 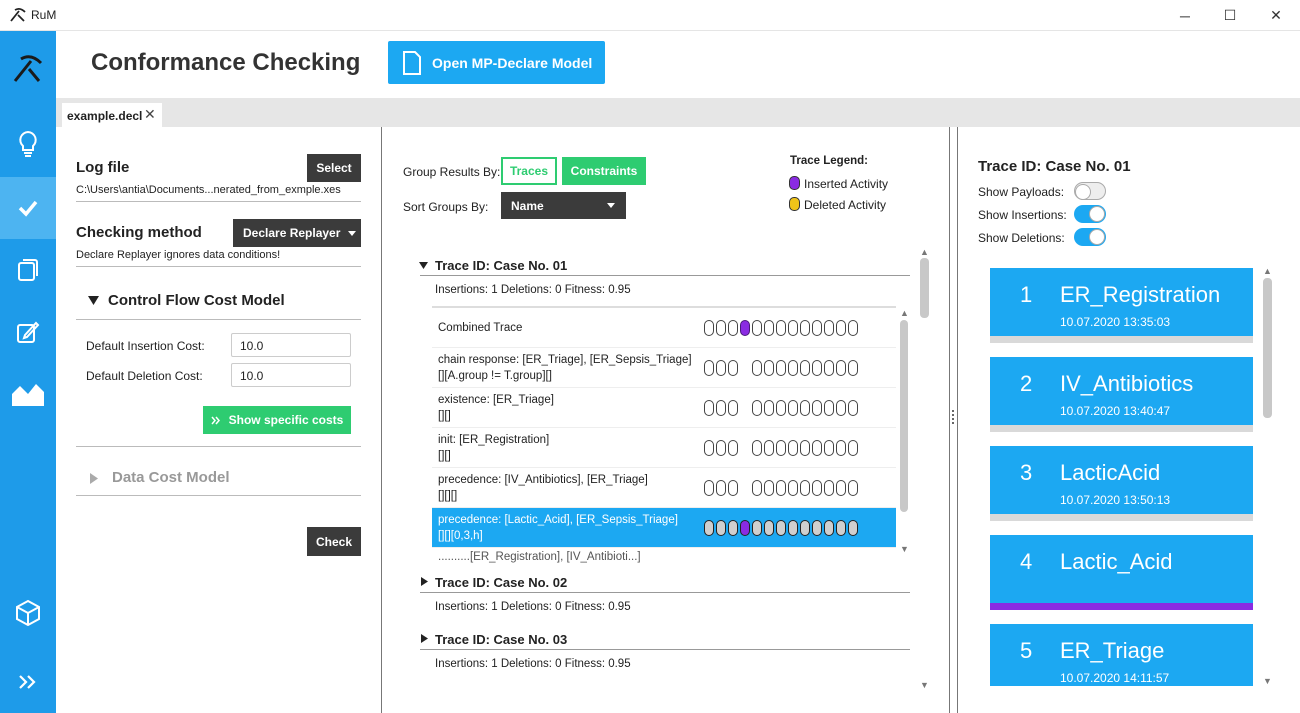 What do you see at coordinates (533, 664) in the screenshot?
I see `trace-stats: Insertions: 1 Deletions: 0 Fitness: 0.95` at bounding box center [533, 664].